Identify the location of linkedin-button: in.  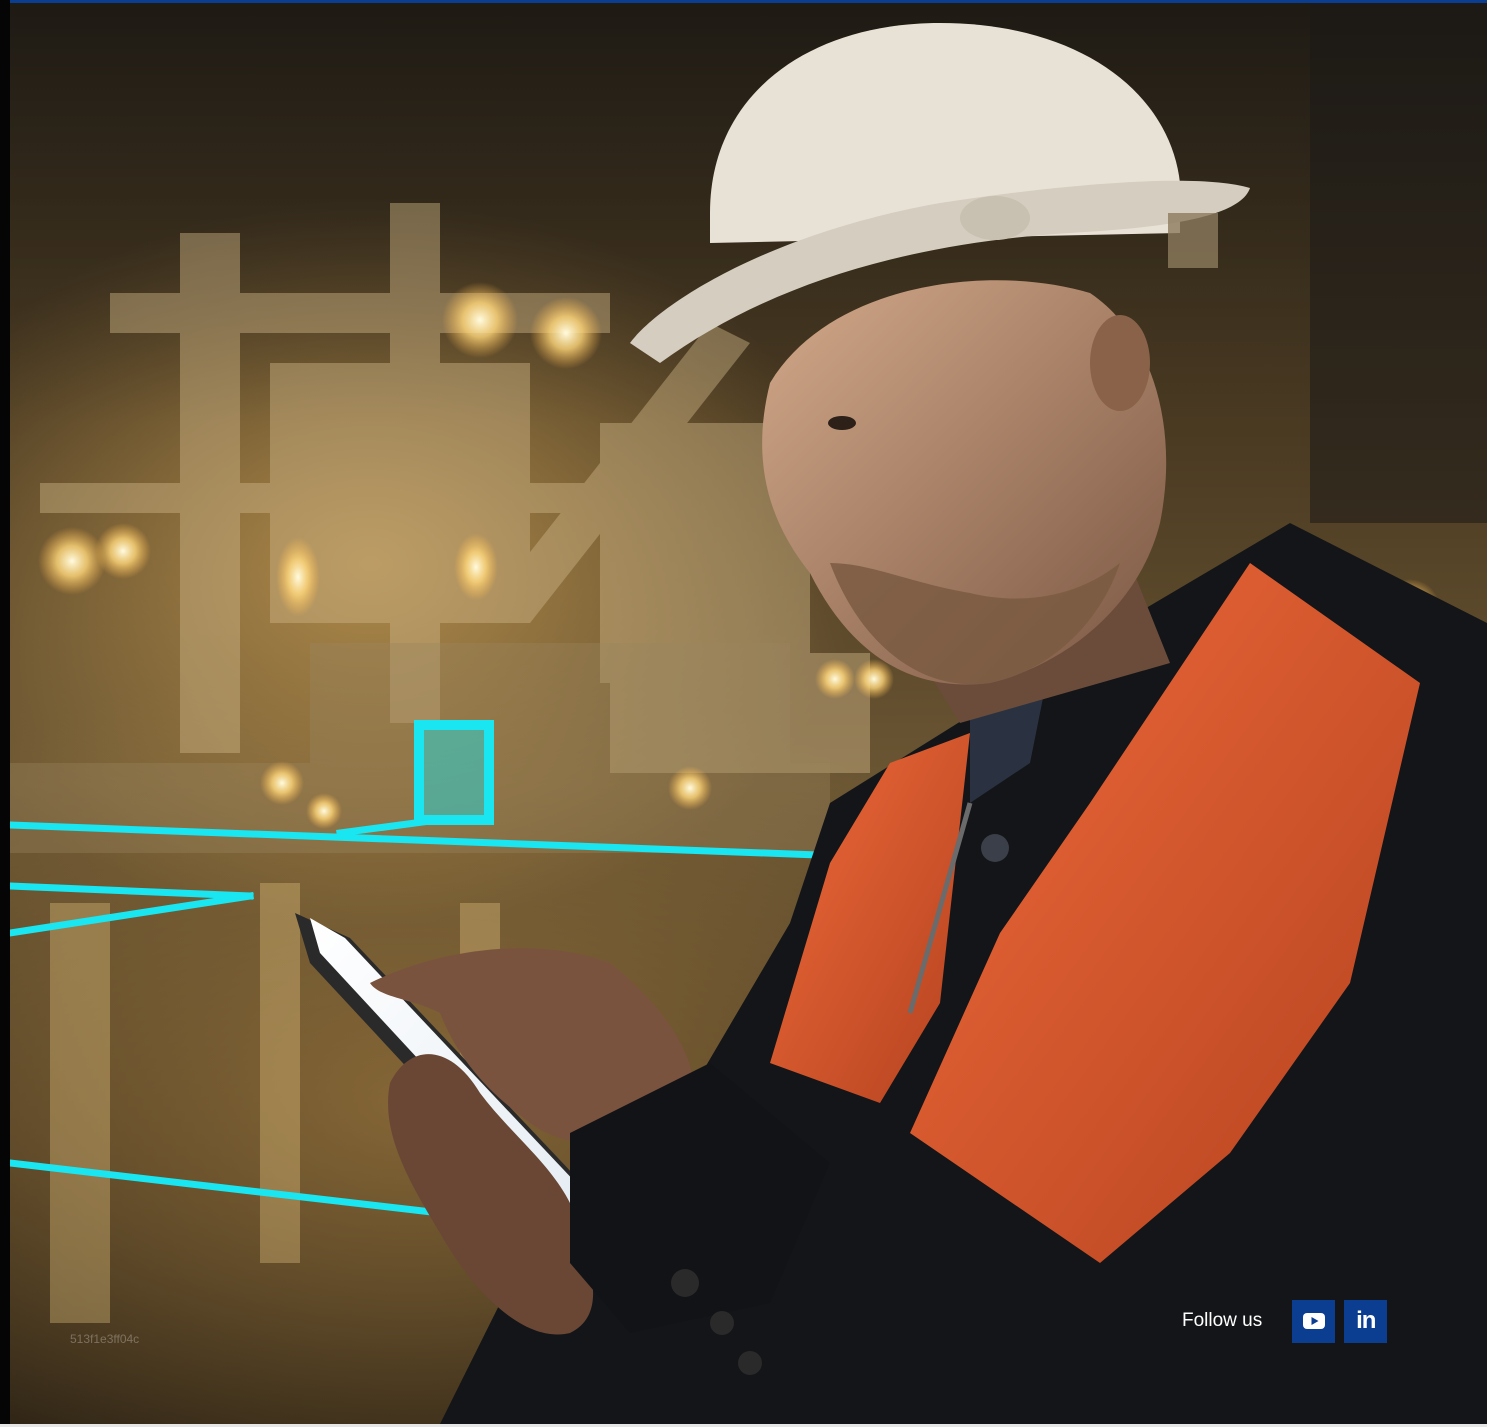
(1366, 1321).